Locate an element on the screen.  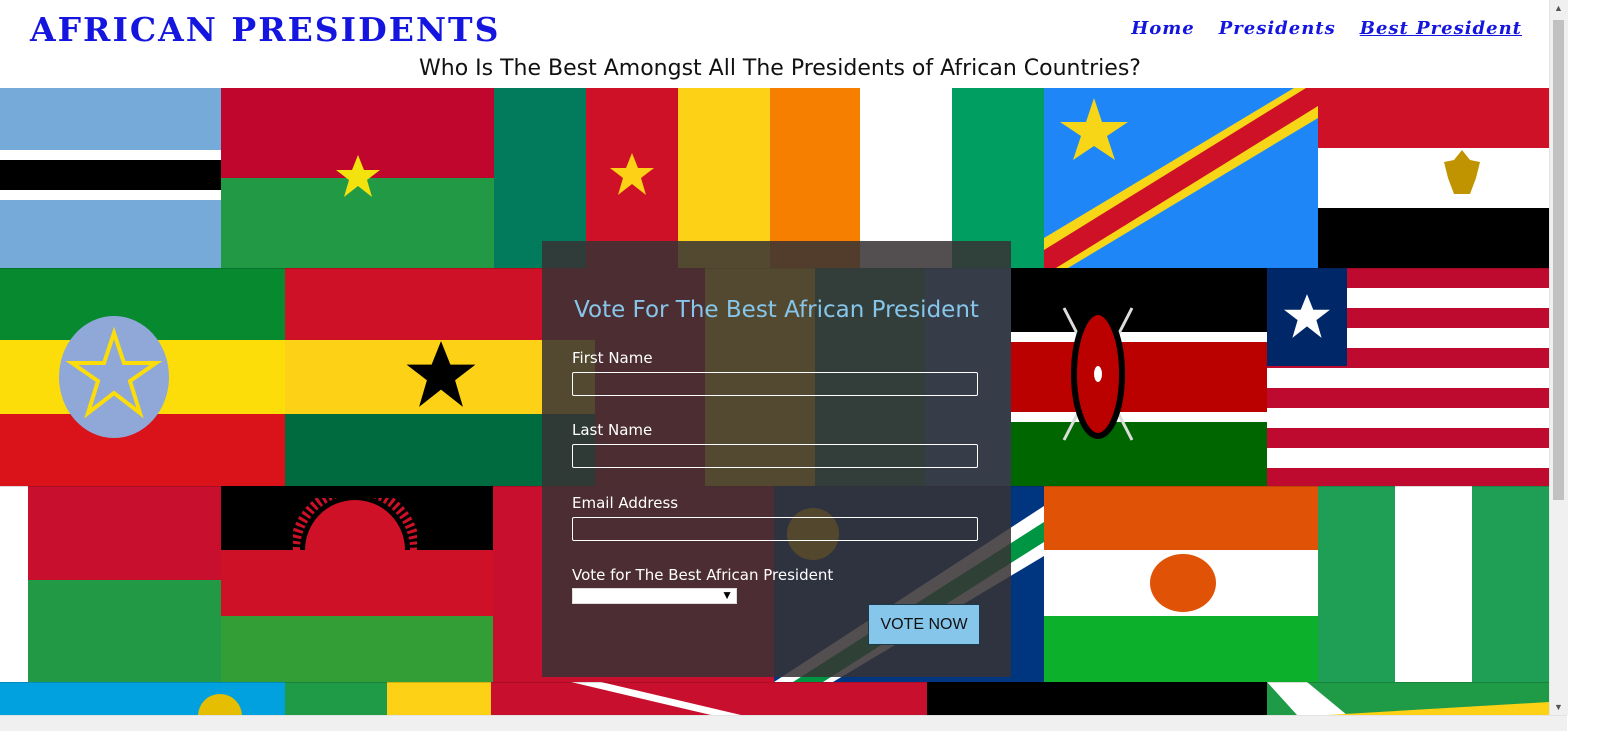
flag-niger is located at coordinates (1181, 584).